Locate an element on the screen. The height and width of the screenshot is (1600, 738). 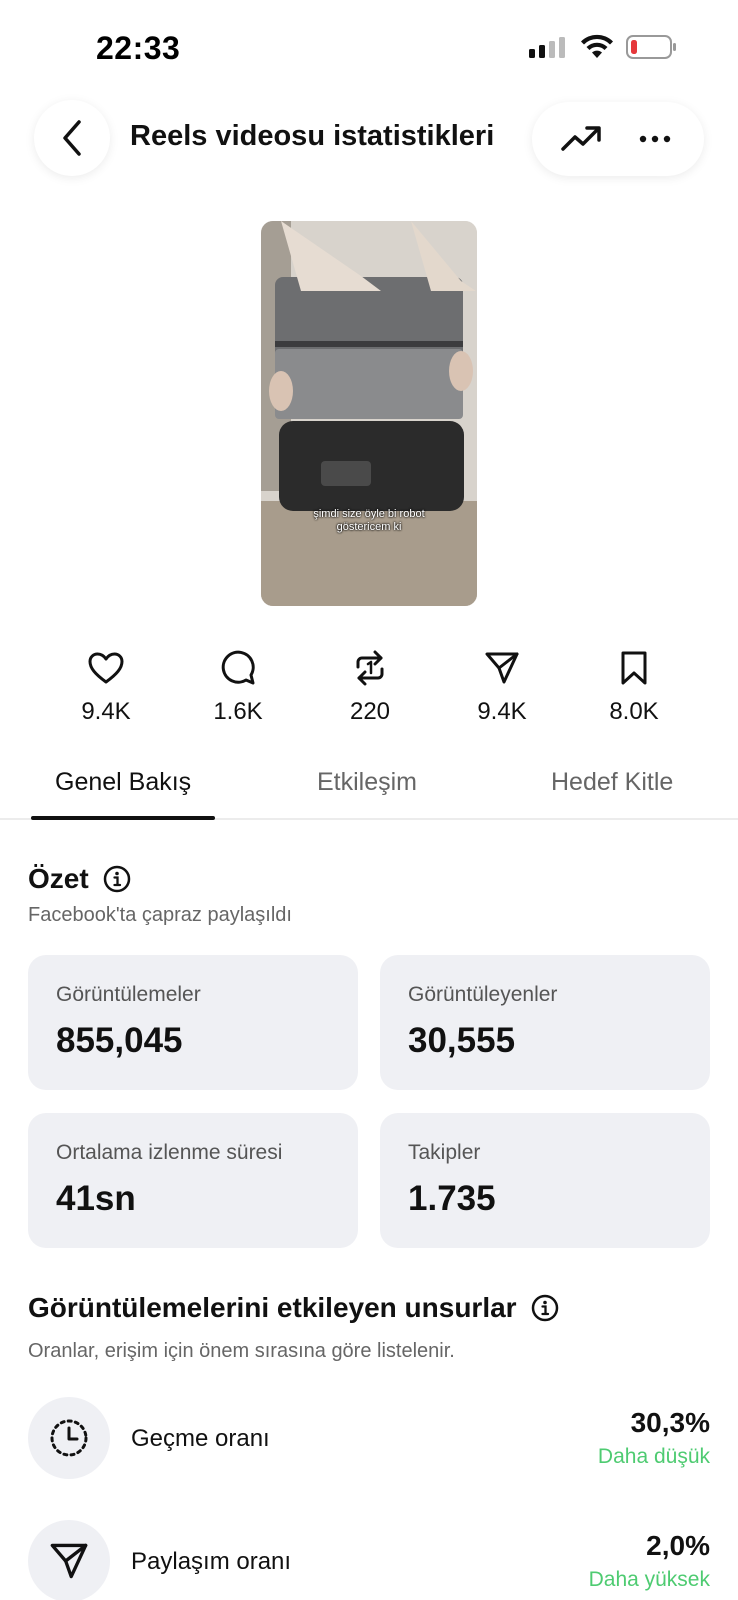
dotted-clock-icon is located at coordinates (69, 1438).